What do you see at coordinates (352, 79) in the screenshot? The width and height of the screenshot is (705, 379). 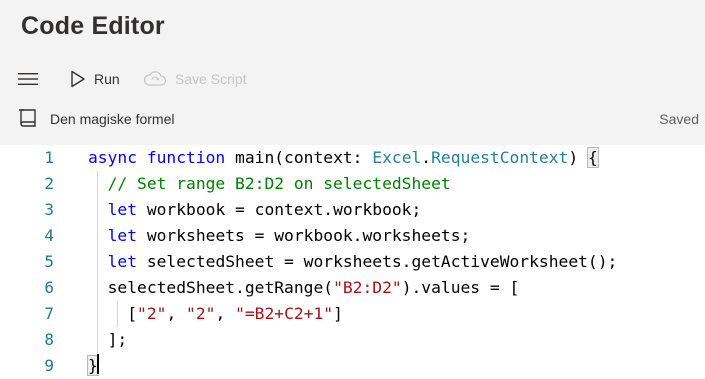 I see `toolbar: Run Save Script` at bounding box center [352, 79].